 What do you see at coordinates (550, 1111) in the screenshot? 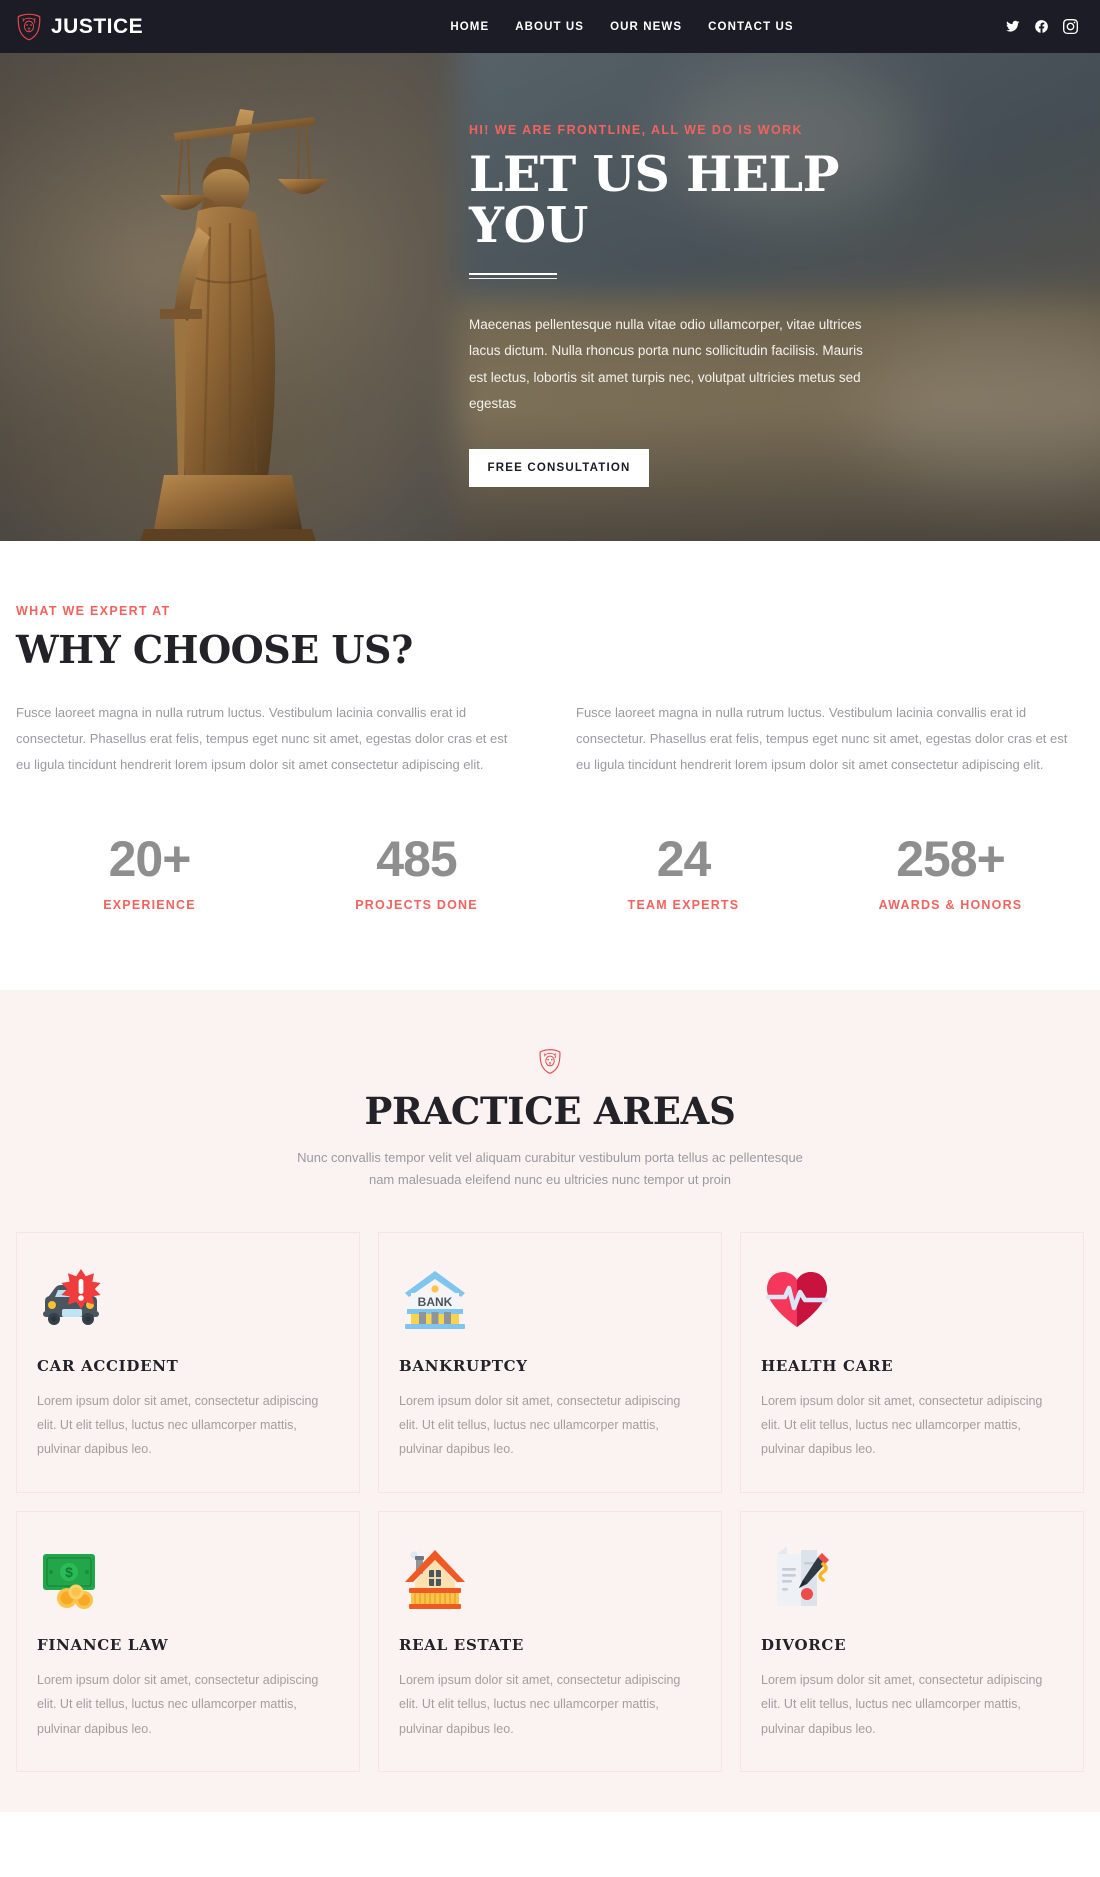
I see `practice-title: PRACTICE AREAS` at bounding box center [550, 1111].